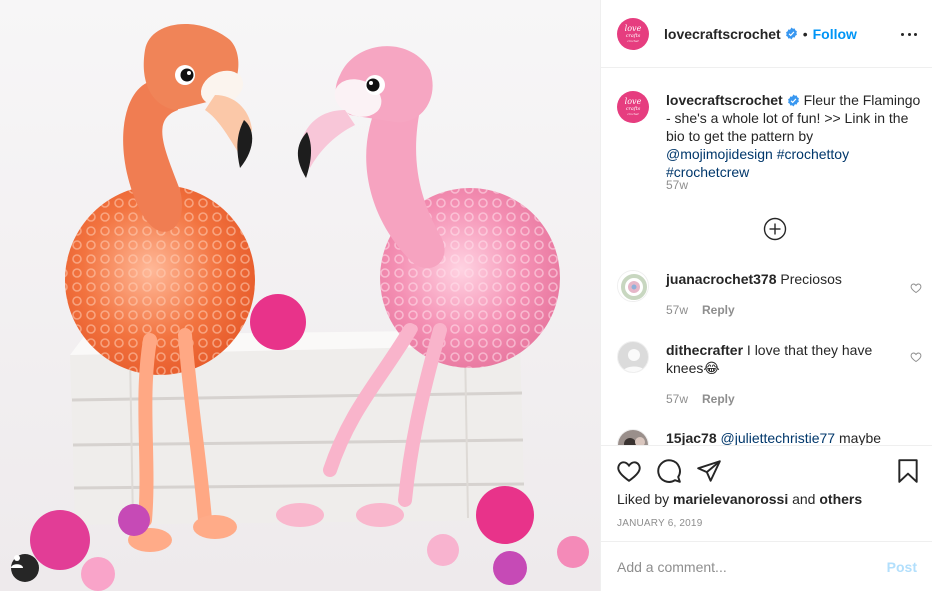  I want to click on comment-body: juanacrochet378 Preciosos 57w Reply, so click(786, 294).